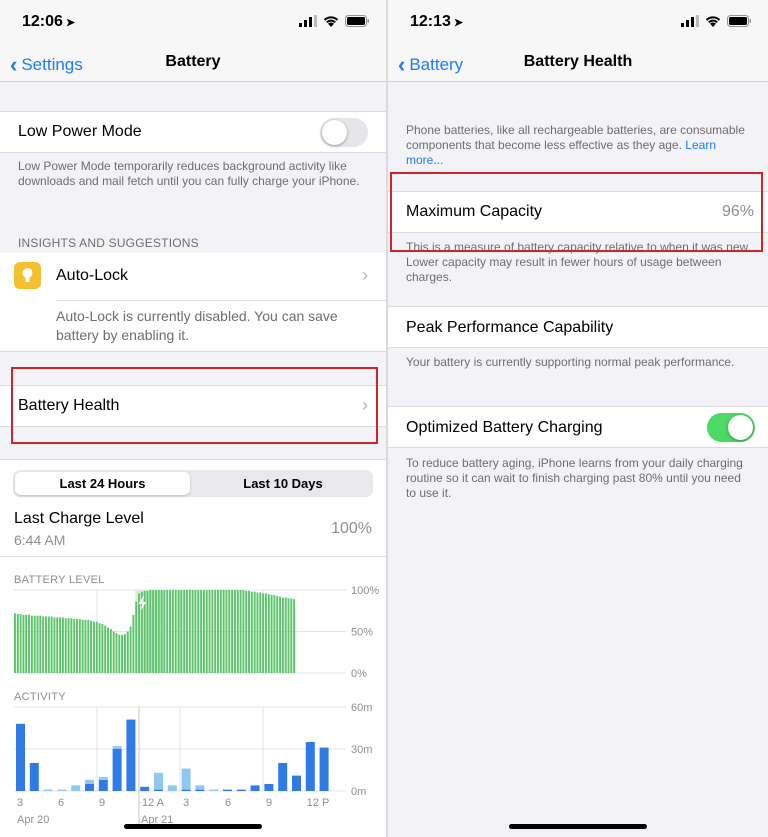 The width and height of the screenshot is (768, 837). I want to click on y-tick-label: 0m, so click(358, 792).